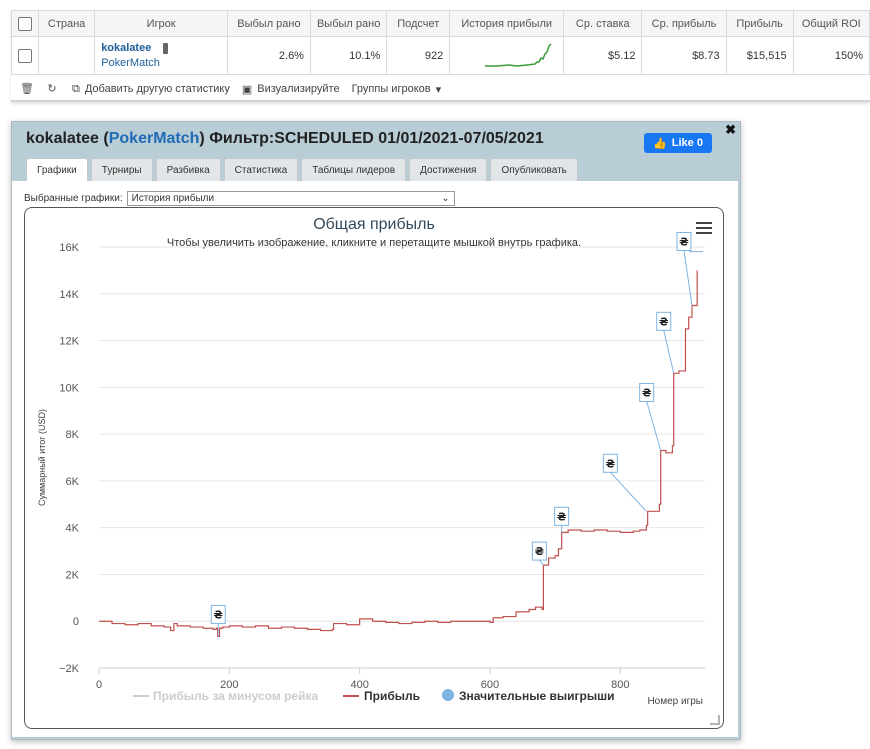 The height and width of the screenshot is (749, 870). What do you see at coordinates (438, 89) in the screenshot?
I see `chevron-down-icon: ▾` at bounding box center [438, 89].